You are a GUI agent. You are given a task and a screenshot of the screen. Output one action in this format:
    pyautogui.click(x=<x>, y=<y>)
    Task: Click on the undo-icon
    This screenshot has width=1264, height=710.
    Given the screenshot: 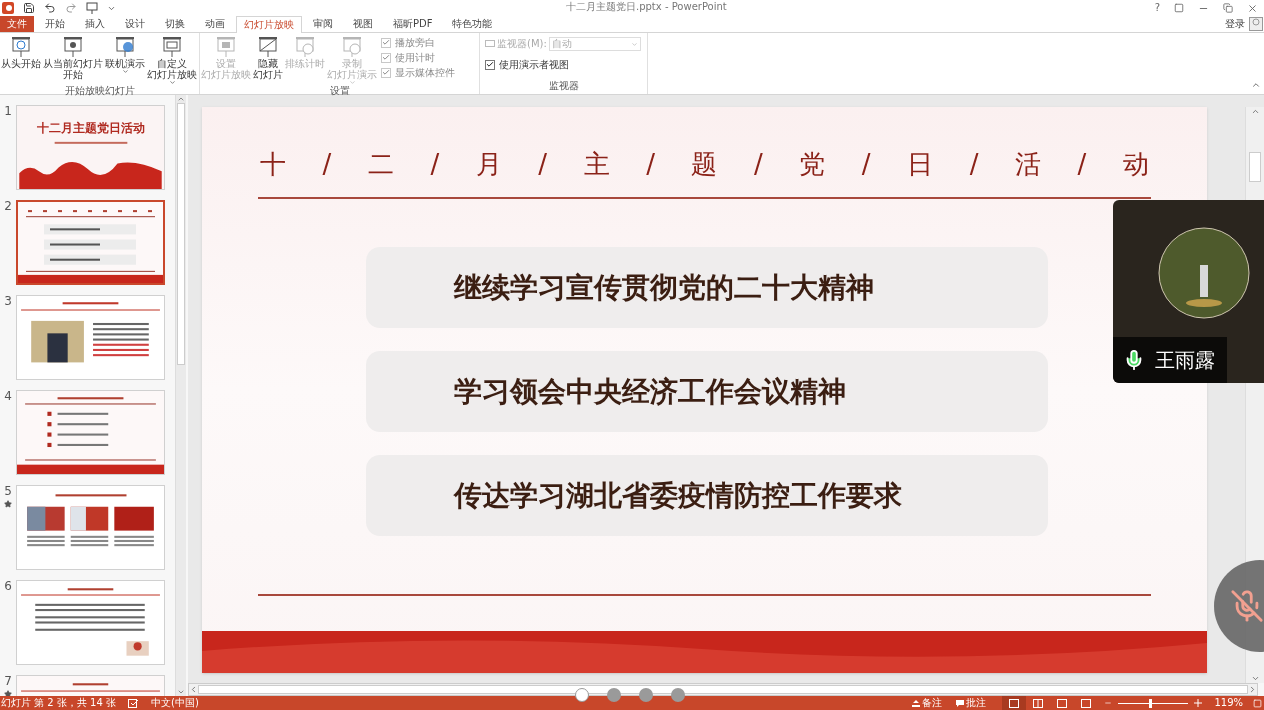 What is the action you would take?
    pyautogui.click(x=50, y=8)
    